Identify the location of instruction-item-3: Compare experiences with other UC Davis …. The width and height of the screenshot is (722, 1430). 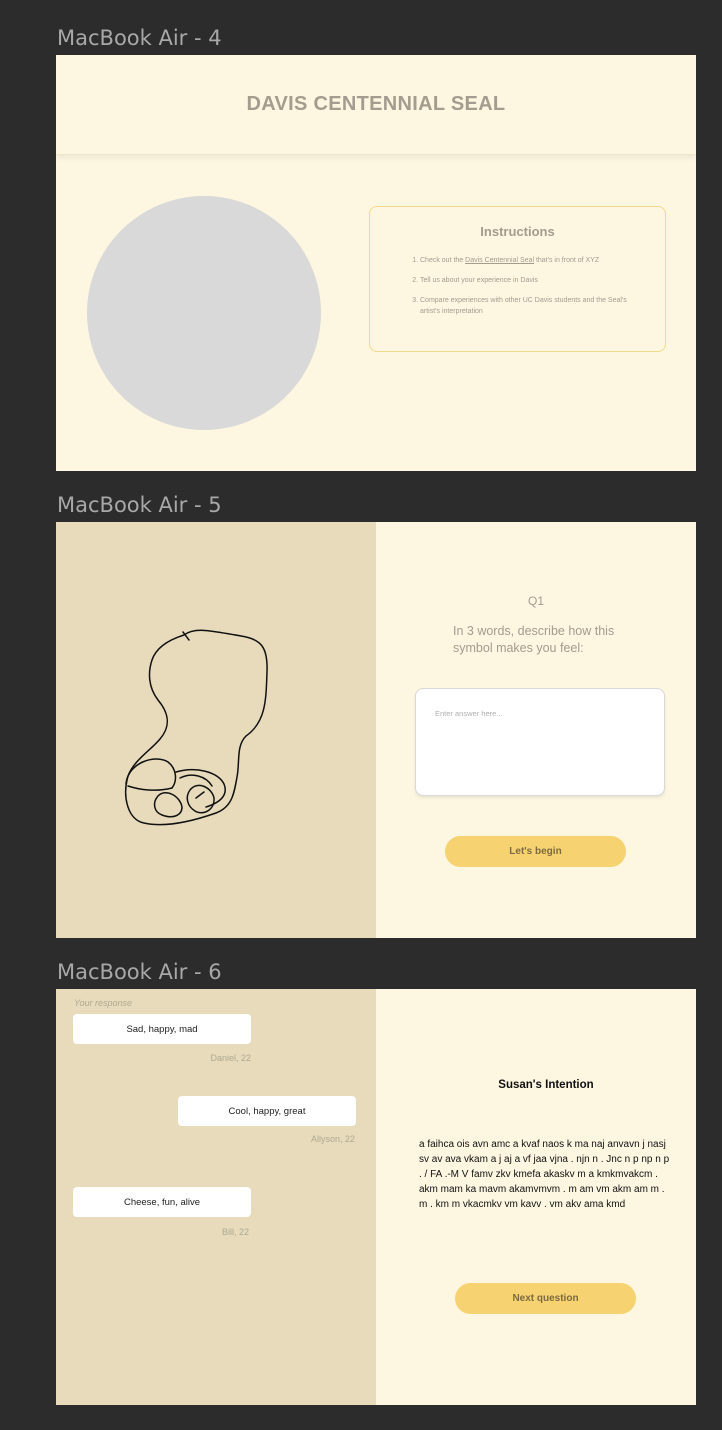
(528, 307).